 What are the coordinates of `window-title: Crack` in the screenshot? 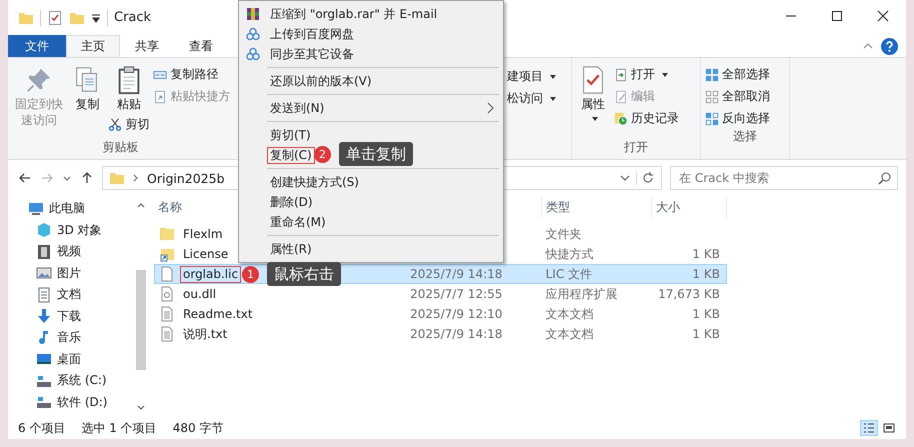 It's located at (133, 17).